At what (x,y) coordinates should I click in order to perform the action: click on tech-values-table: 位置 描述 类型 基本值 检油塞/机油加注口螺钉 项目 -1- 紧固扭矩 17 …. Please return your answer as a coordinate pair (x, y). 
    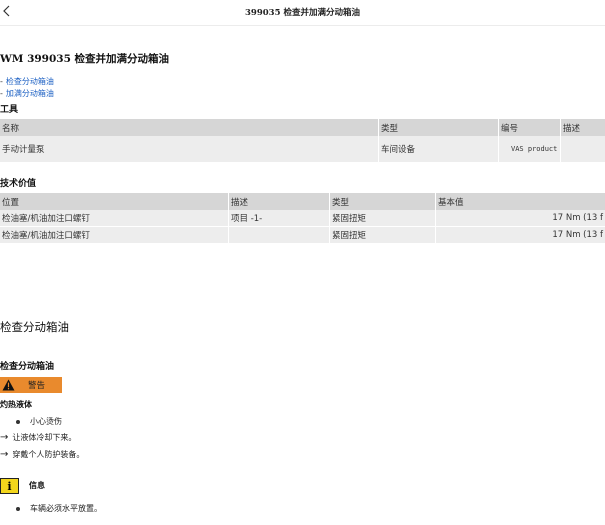
    Looking at the image, I should click on (302, 218).